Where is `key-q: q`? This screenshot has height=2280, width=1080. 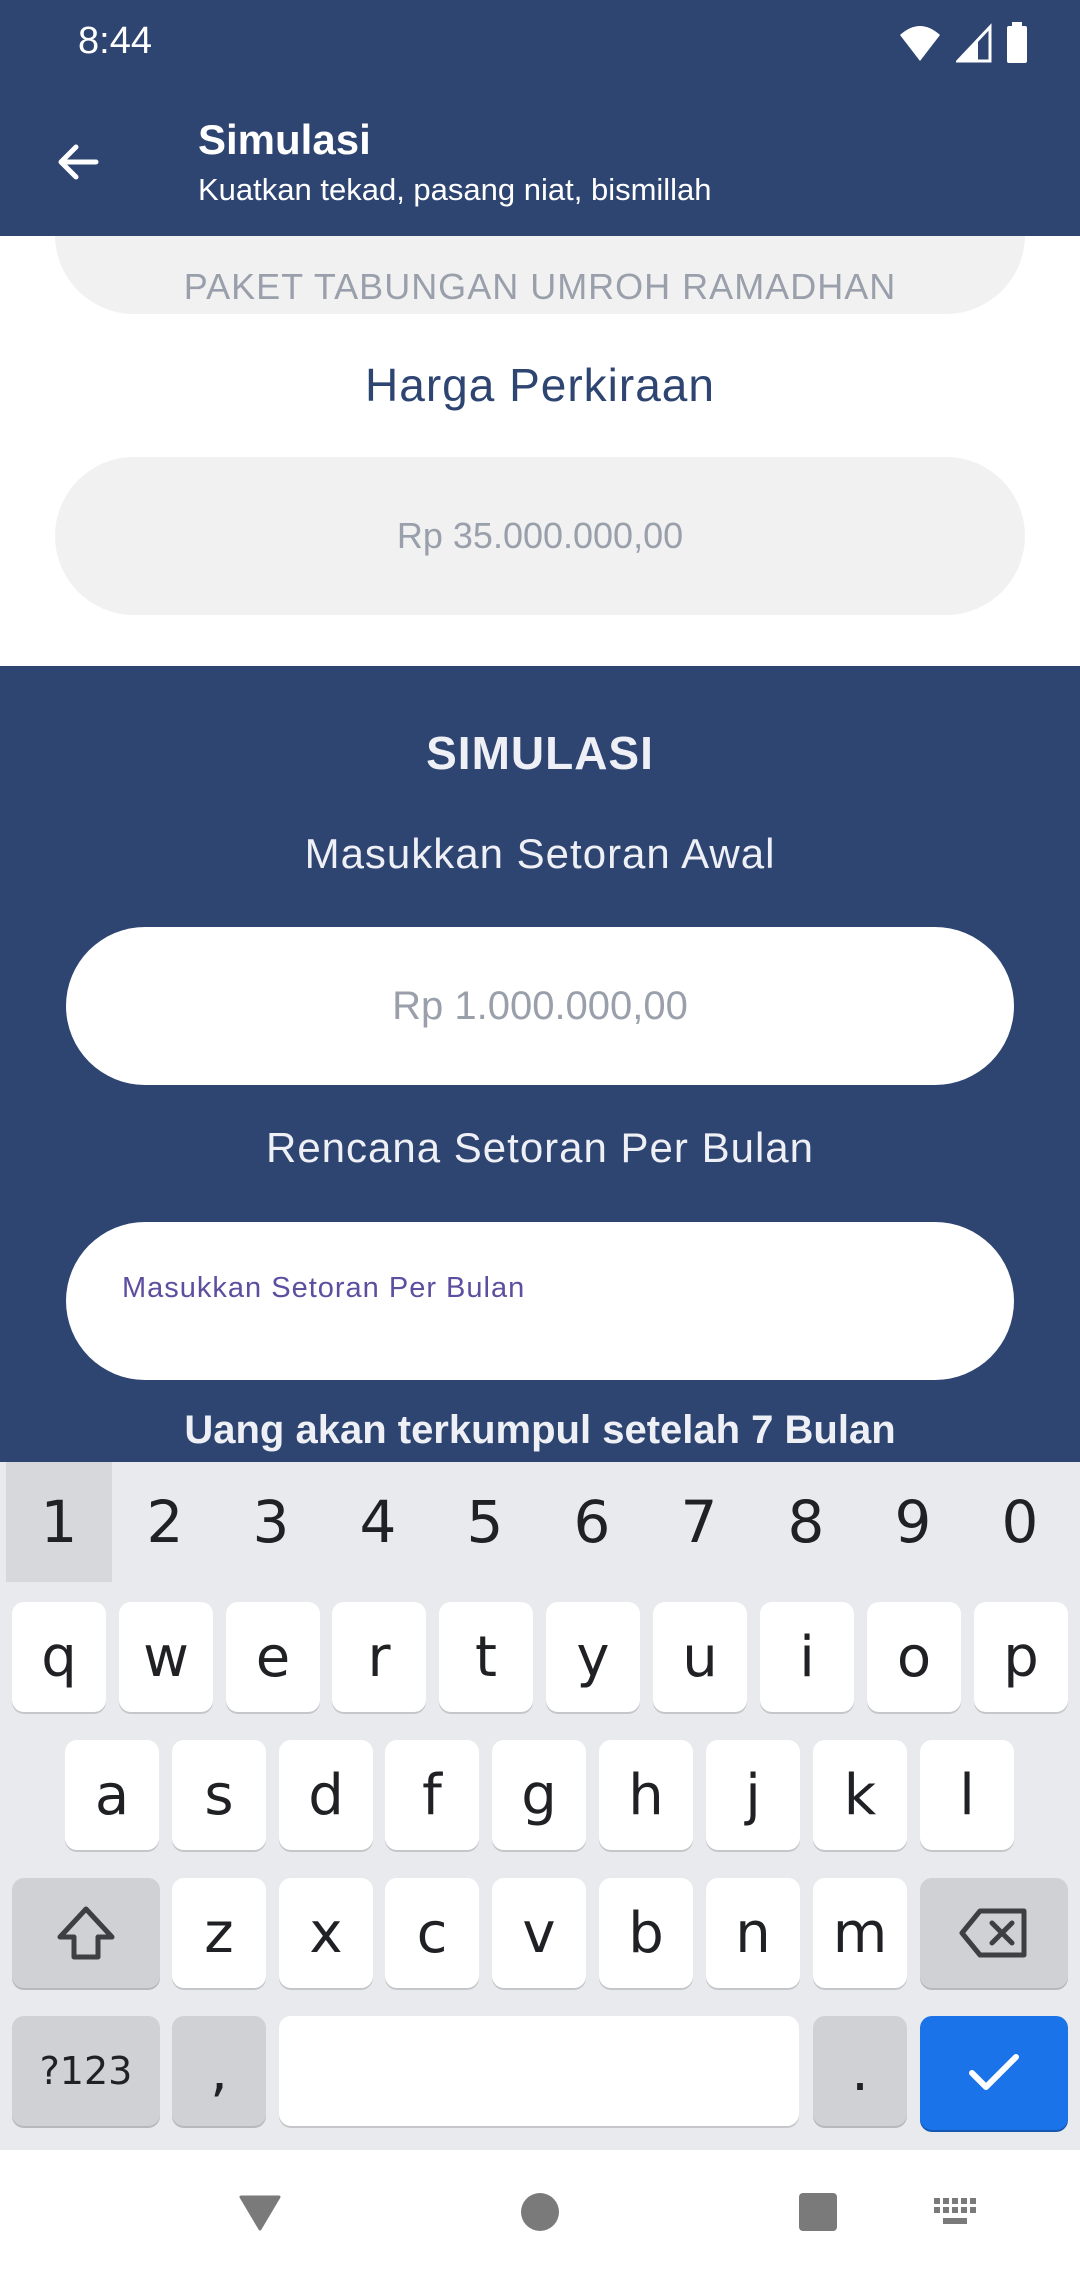 key-q: q is located at coordinates (59, 1657).